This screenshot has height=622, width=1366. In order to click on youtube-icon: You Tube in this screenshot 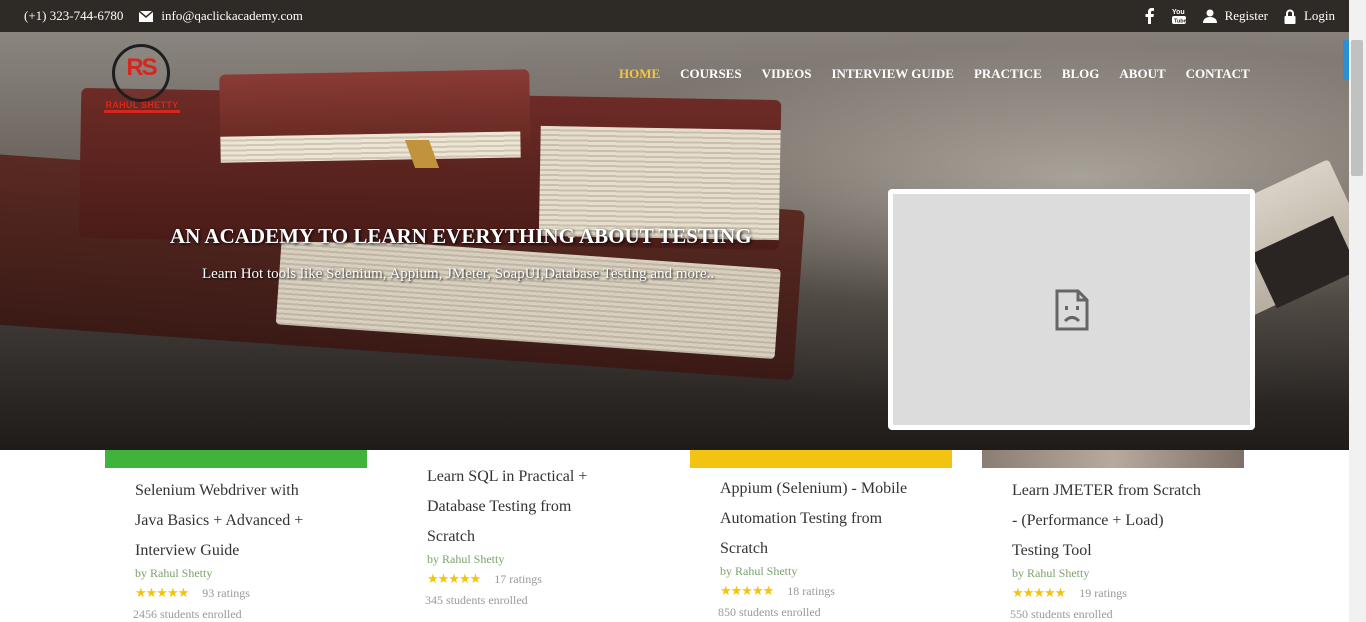, I will do `click(1179, 16)`.